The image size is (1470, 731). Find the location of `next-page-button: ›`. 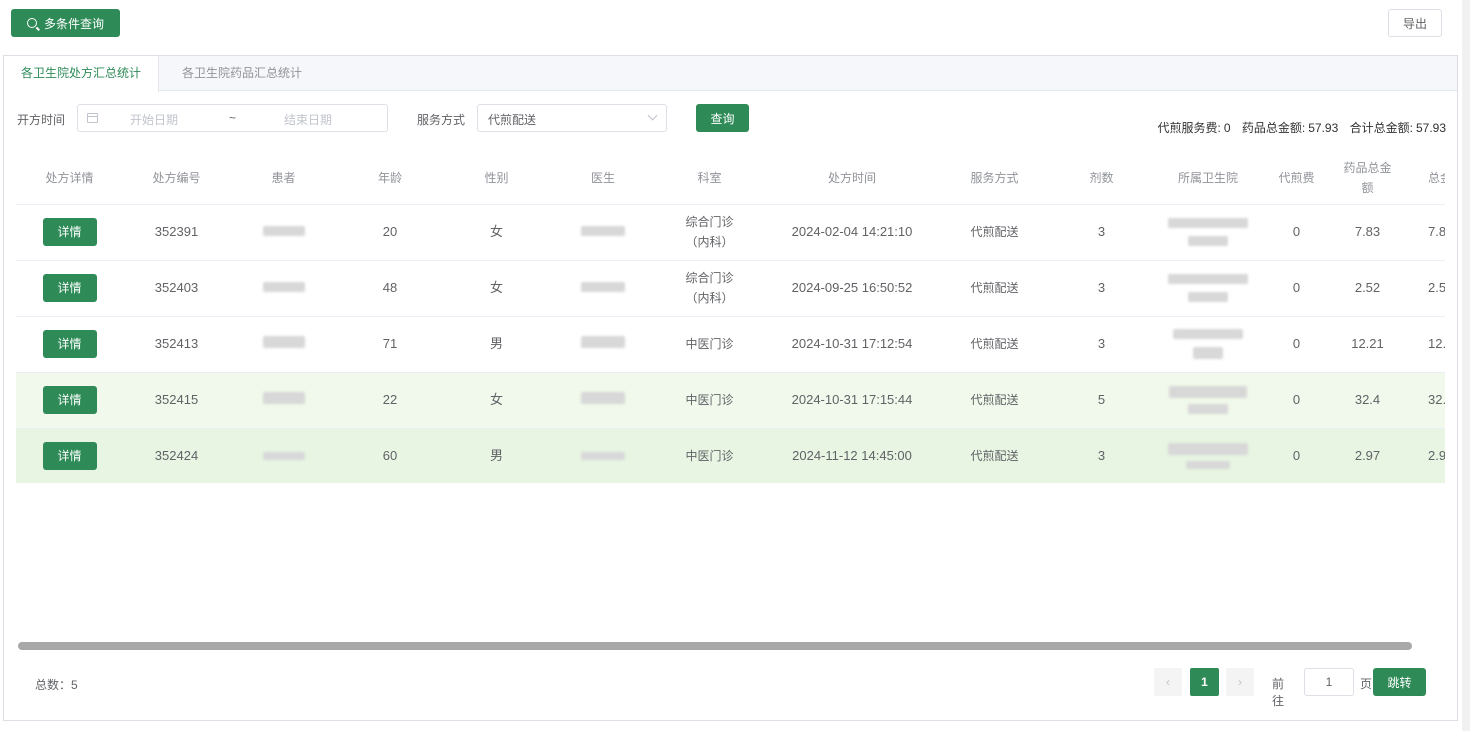

next-page-button: › is located at coordinates (1240, 682).